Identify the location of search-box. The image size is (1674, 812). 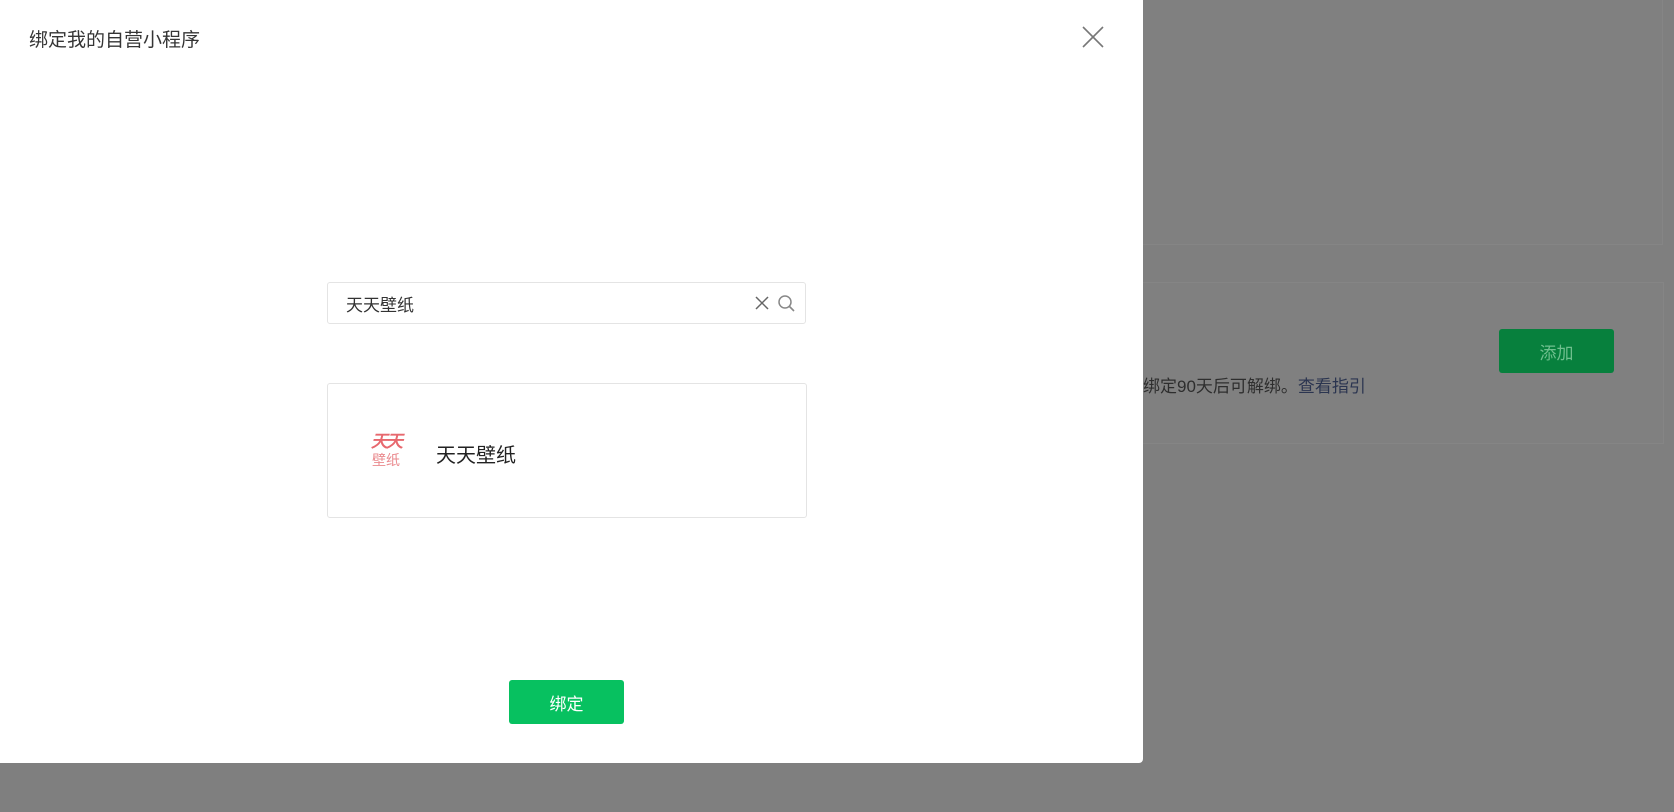
(566, 303).